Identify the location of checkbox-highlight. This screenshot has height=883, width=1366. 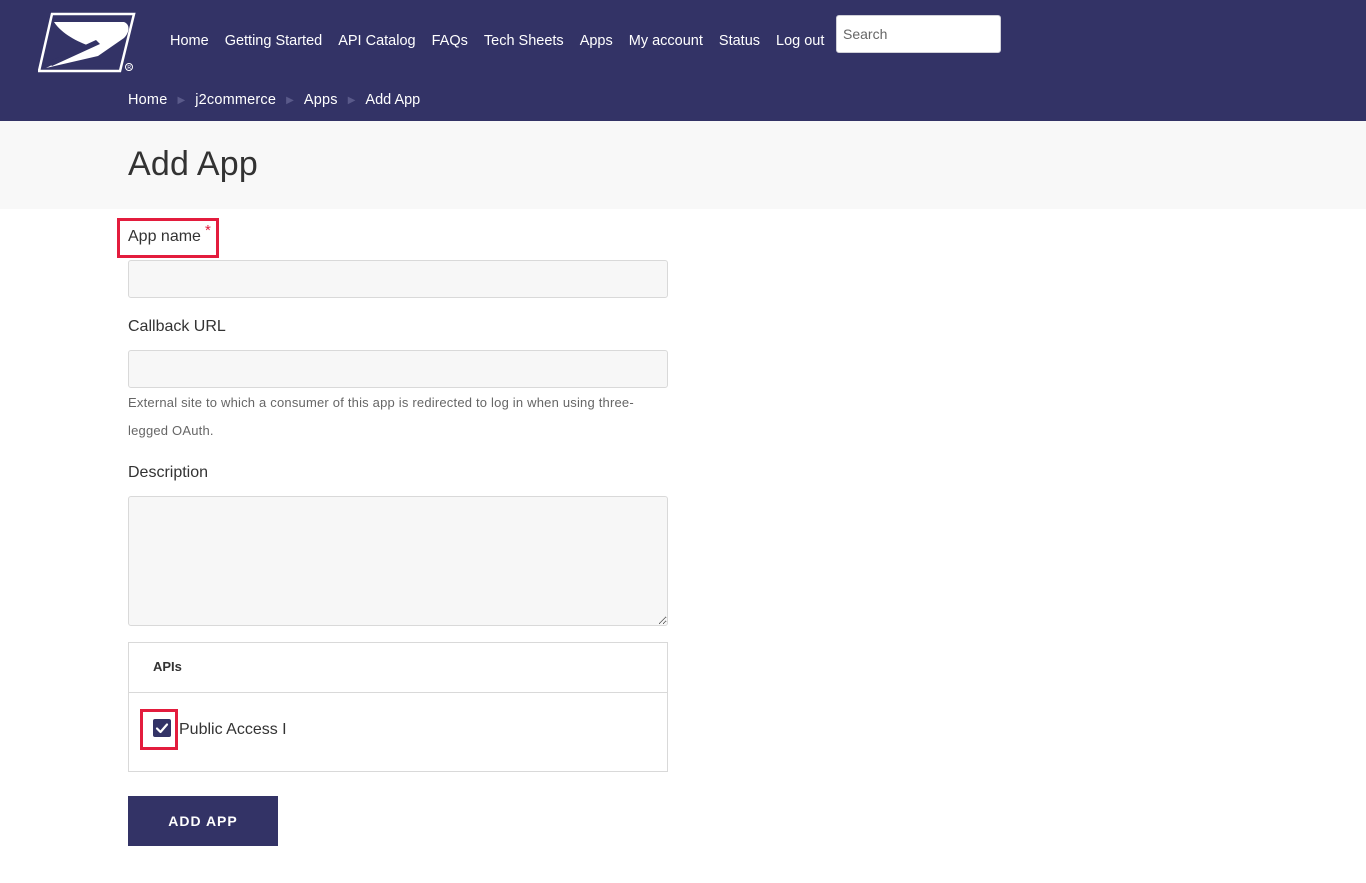
(159, 729).